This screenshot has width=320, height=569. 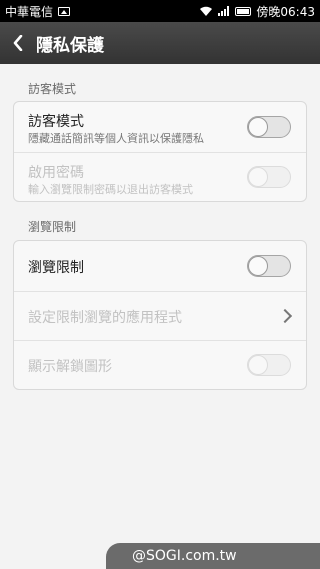 I want to click on enable-password-toggle, so click(x=269, y=177).